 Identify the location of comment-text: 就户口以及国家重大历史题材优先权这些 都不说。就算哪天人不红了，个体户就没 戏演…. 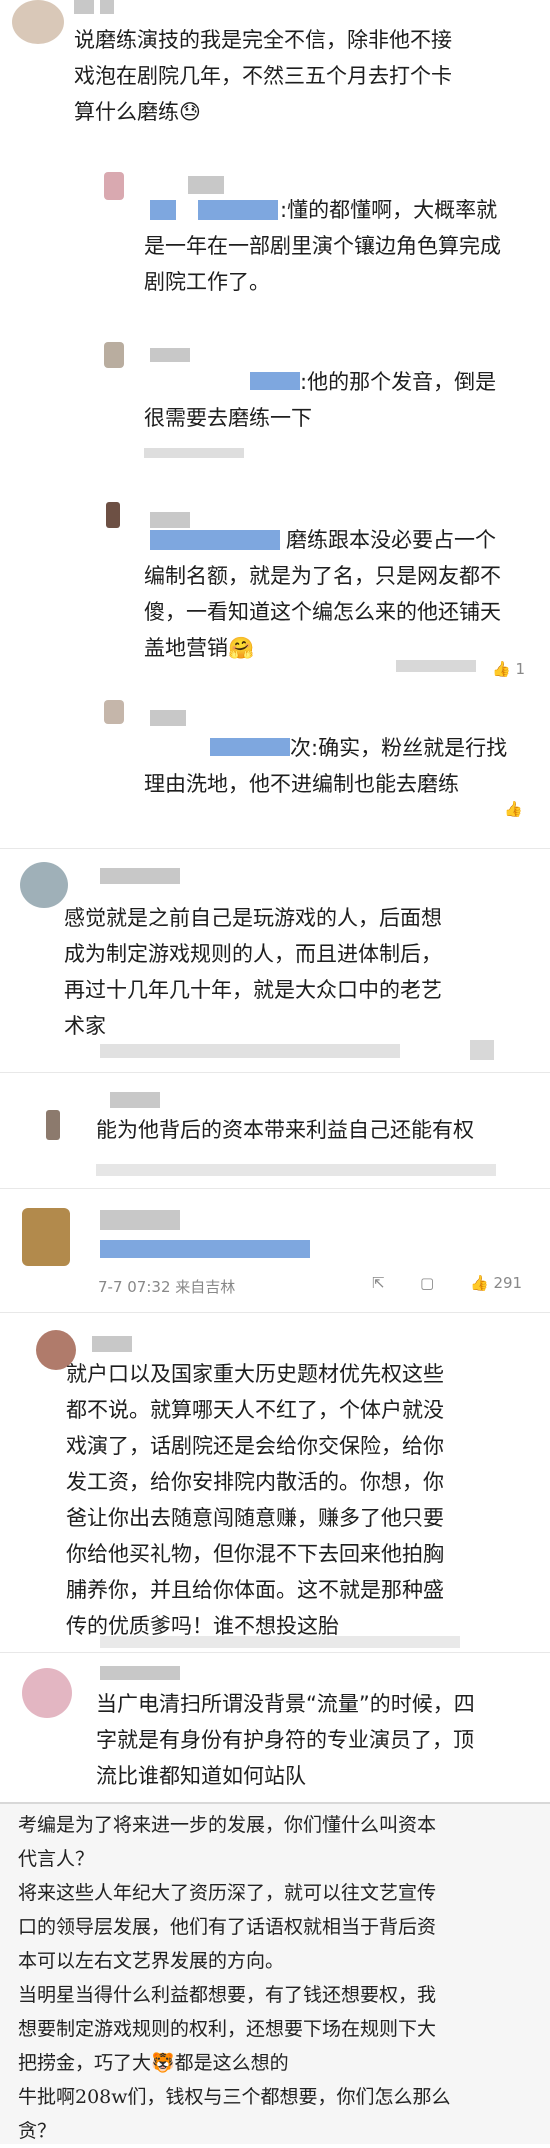
(306, 1500).